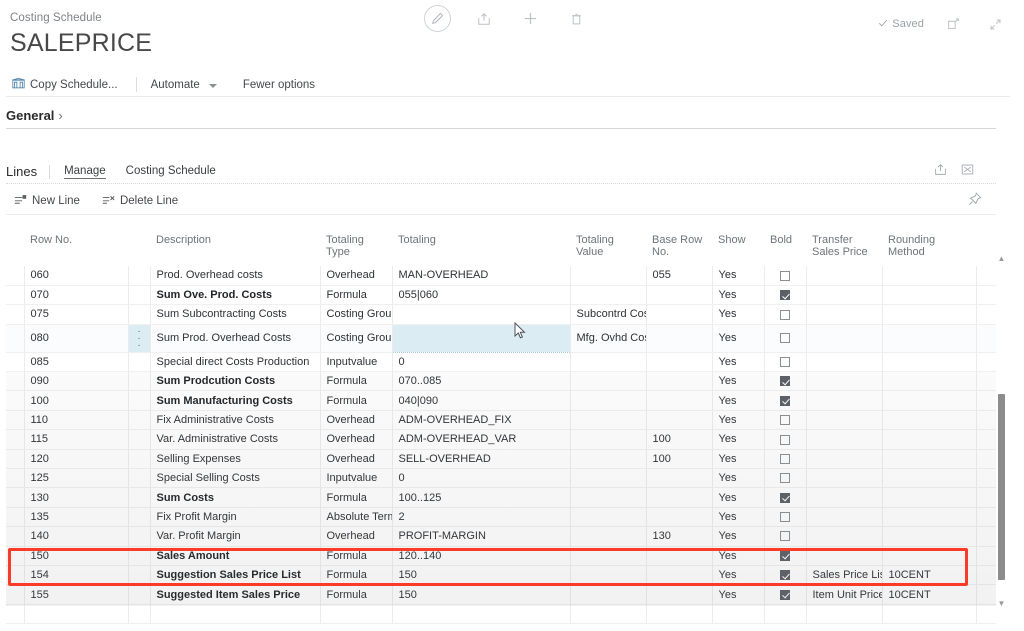 The height and width of the screenshot is (631, 1024). I want to click on scrollbar-thumb, so click(1001, 487).